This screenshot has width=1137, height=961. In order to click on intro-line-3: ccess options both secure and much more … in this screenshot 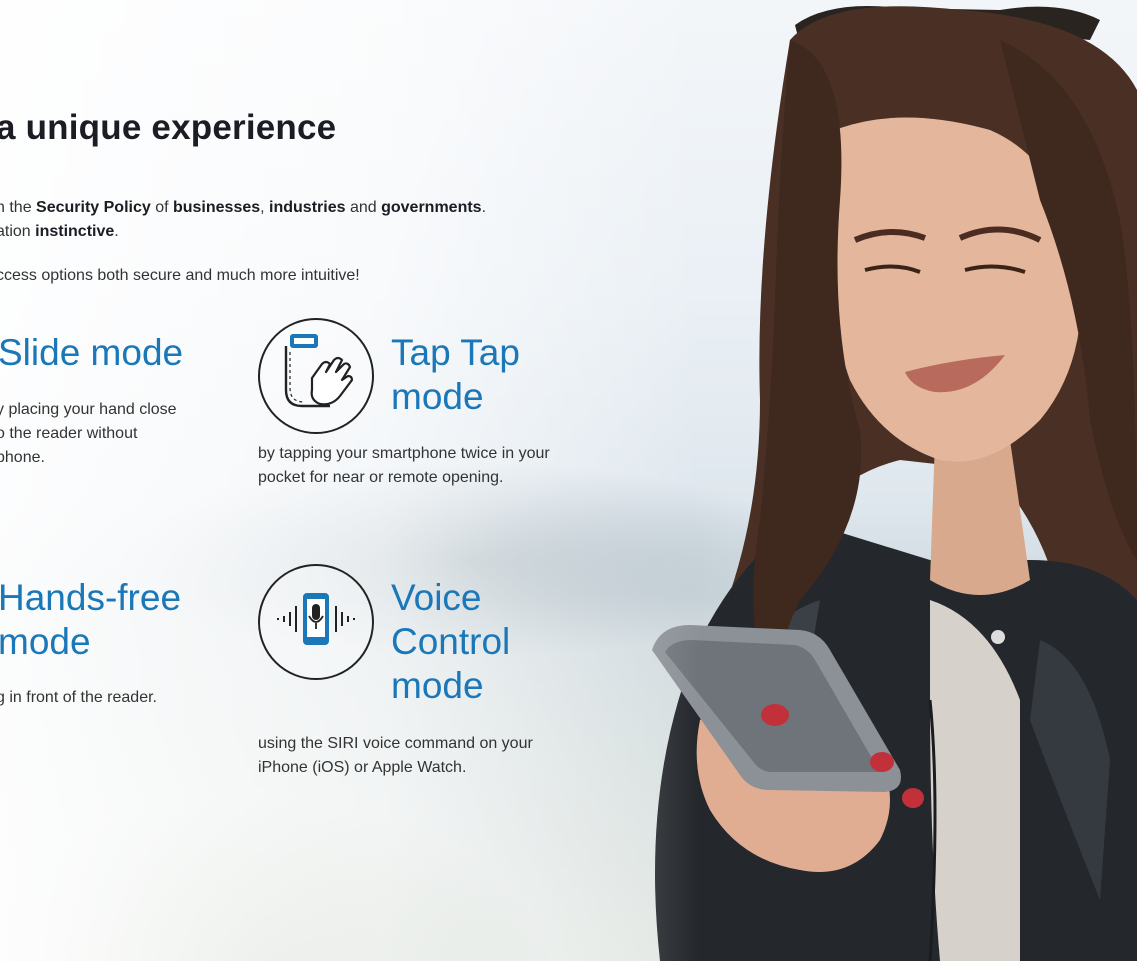, I will do `click(180, 275)`.